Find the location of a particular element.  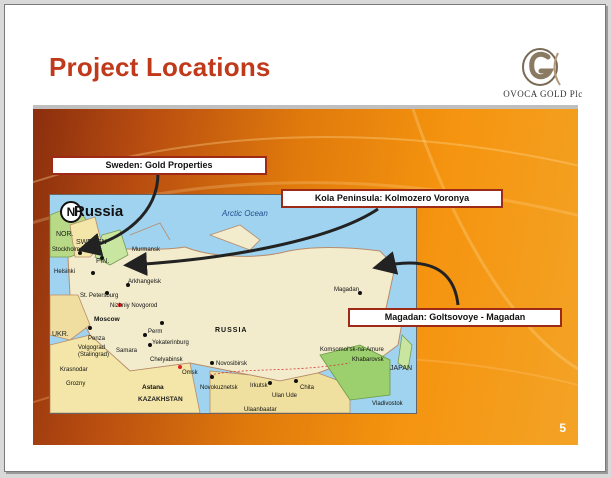

city-vladivostok: Vladivostok is located at coordinates (387, 404).